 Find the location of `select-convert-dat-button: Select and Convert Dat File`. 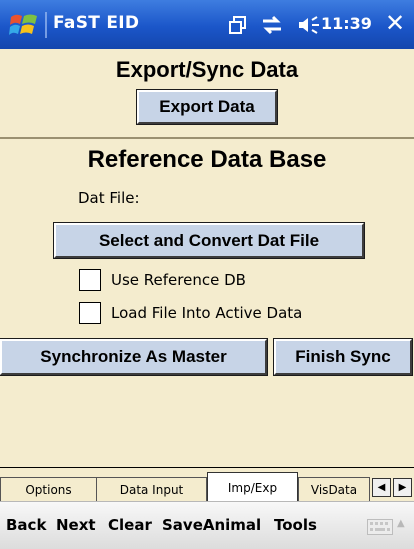

select-convert-dat-button: Select and Convert Dat File is located at coordinates (209, 240).